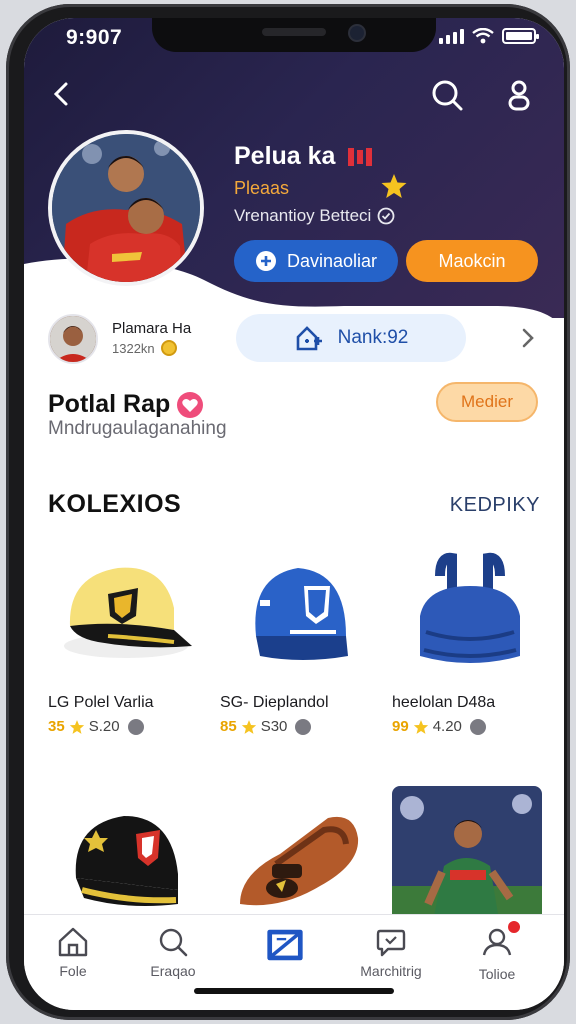 This screenshot has width=576, height=1024. I want to click on shoe-brown-icon, so click(295, 859).